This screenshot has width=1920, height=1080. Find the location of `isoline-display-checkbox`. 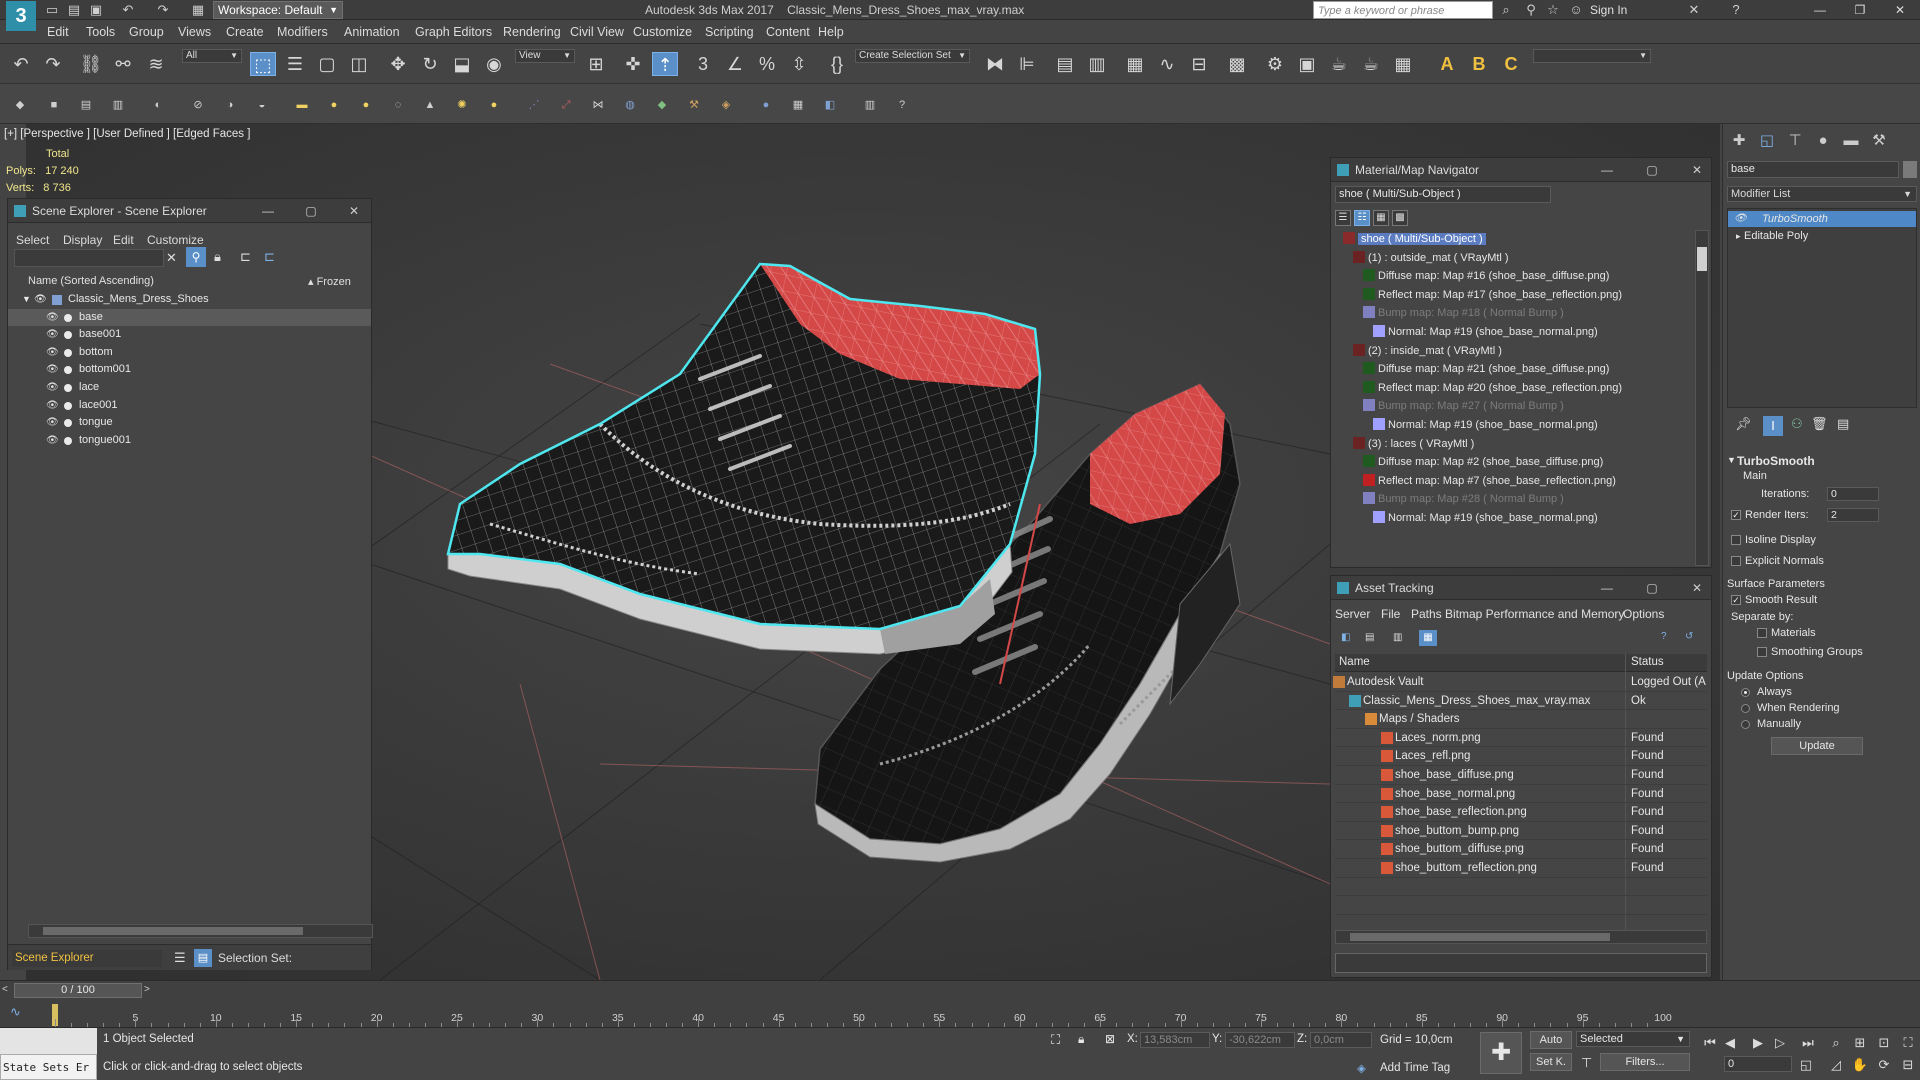

isoline-display-checkbox is located at coordinates (1736, 540).